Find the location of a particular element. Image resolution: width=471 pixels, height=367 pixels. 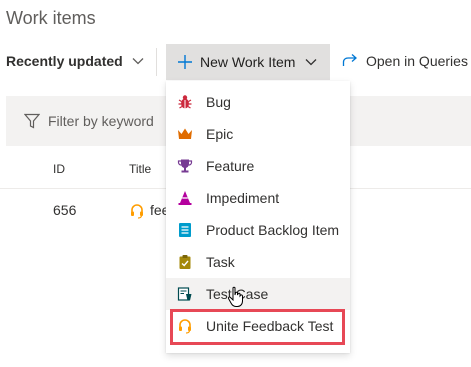

menu-item-unite-feedback-test: Unite Feedback Test is located at coordinates (258, 326).